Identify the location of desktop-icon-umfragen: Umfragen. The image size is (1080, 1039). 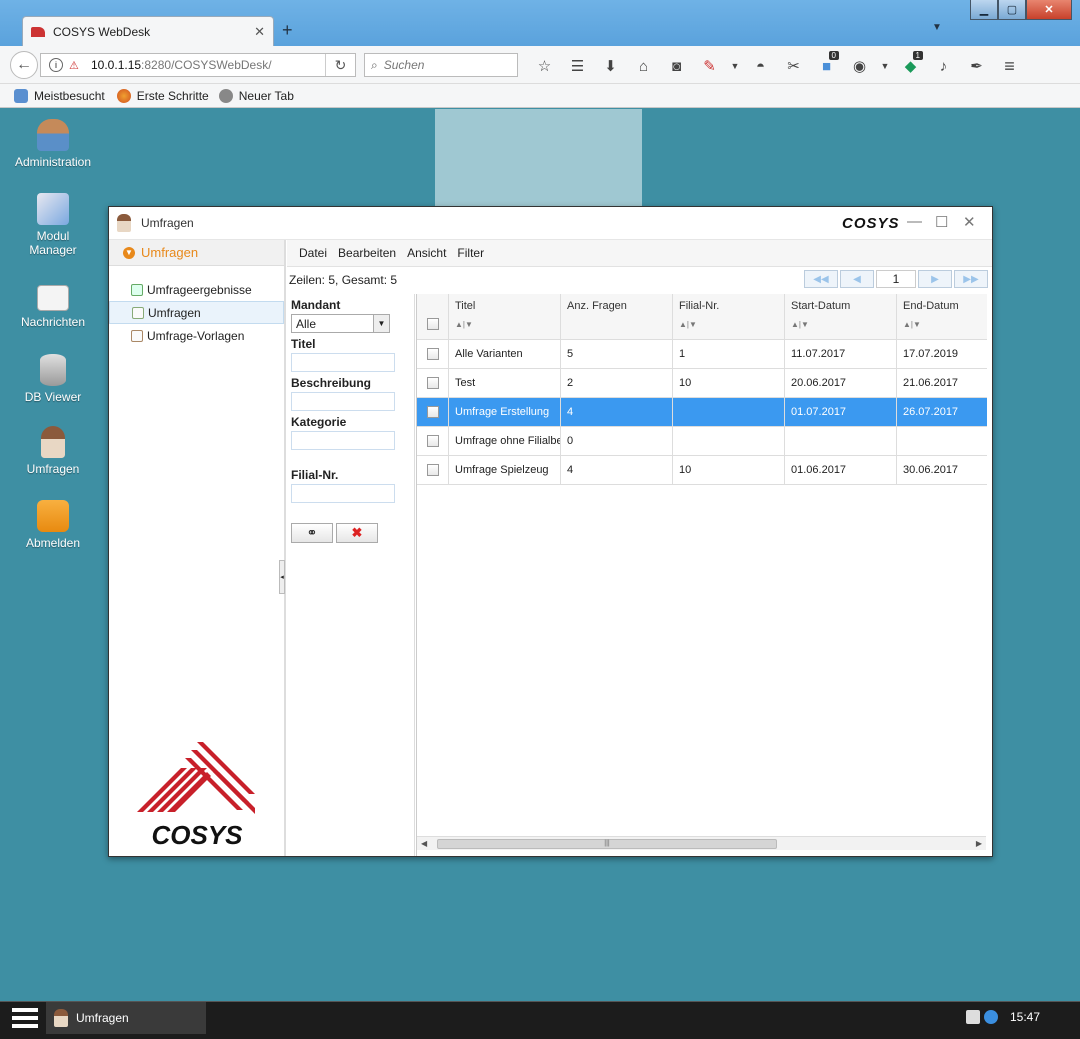
(53, 451).